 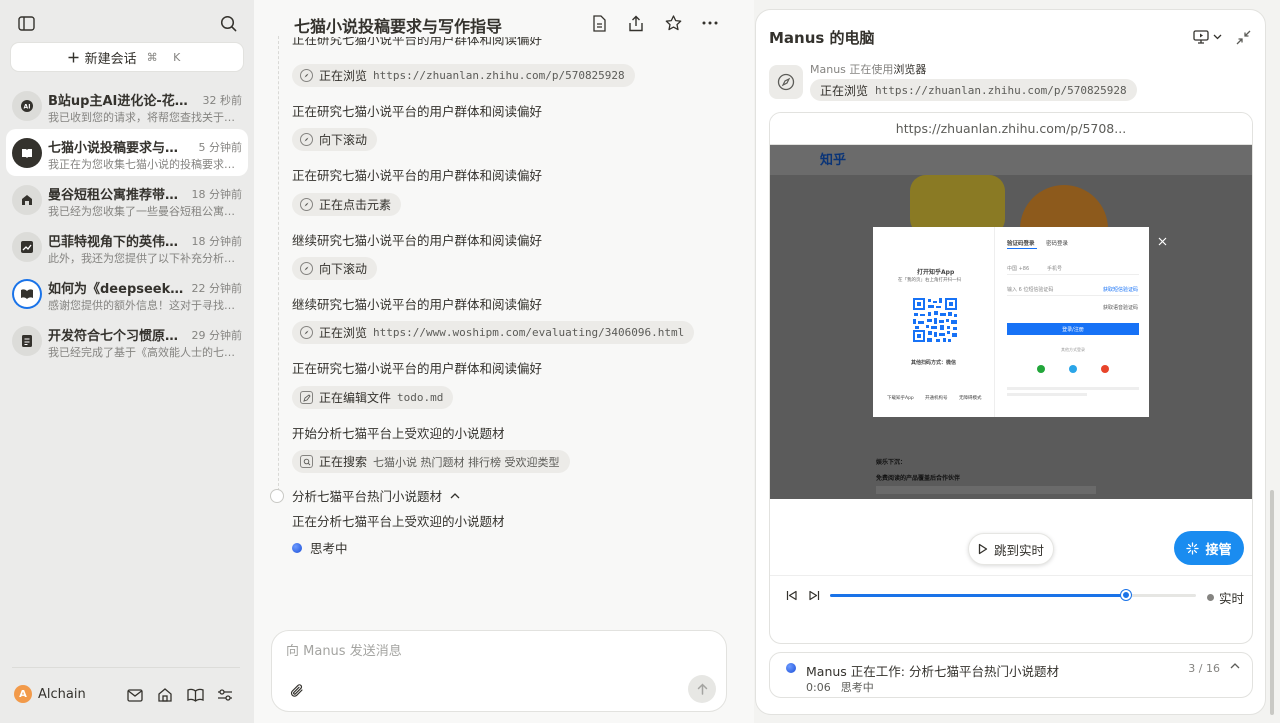 I want to click on conversation-time: 18 分钟前, so click(x=217, y=194).